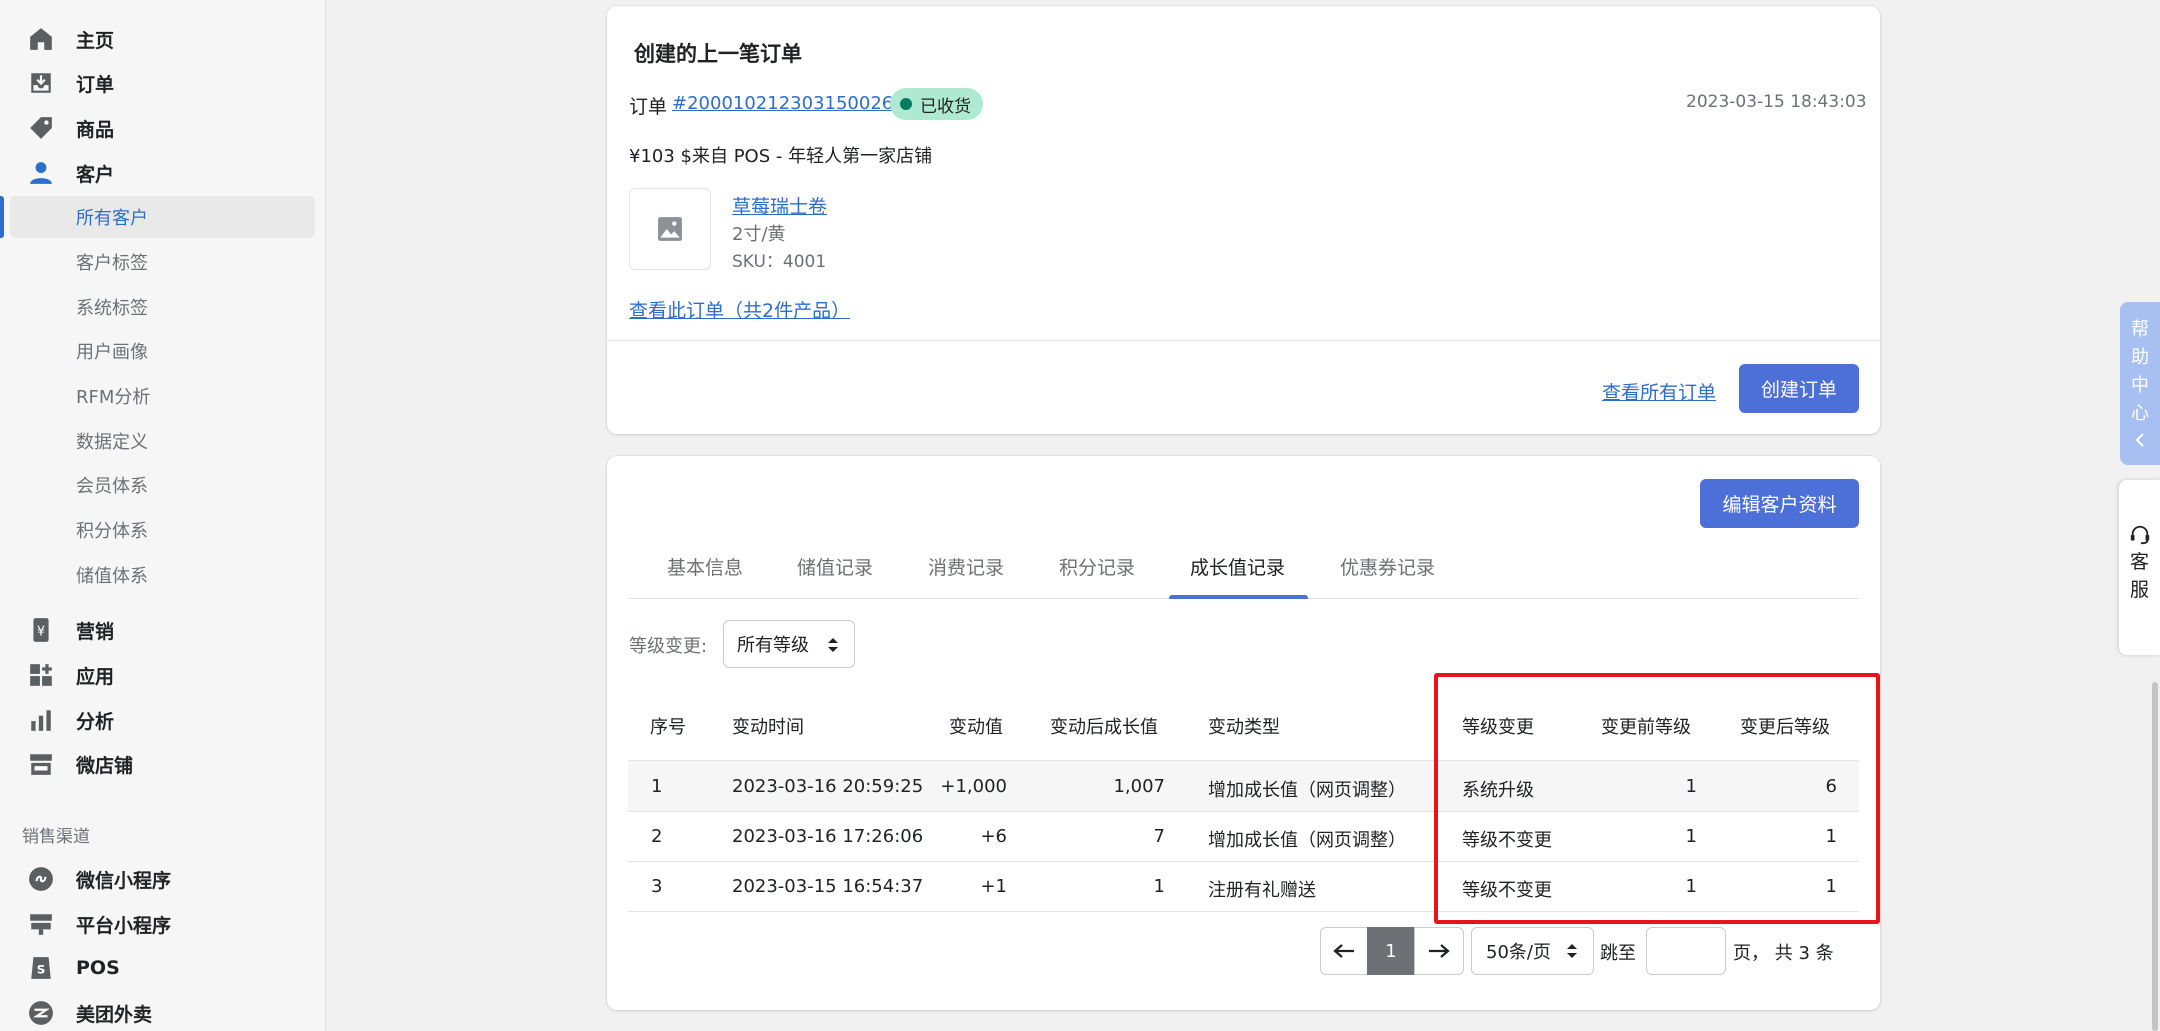  Describe the element at coordinates (2139, 562) in the screenshot. I see `service-char: 客` at that location.